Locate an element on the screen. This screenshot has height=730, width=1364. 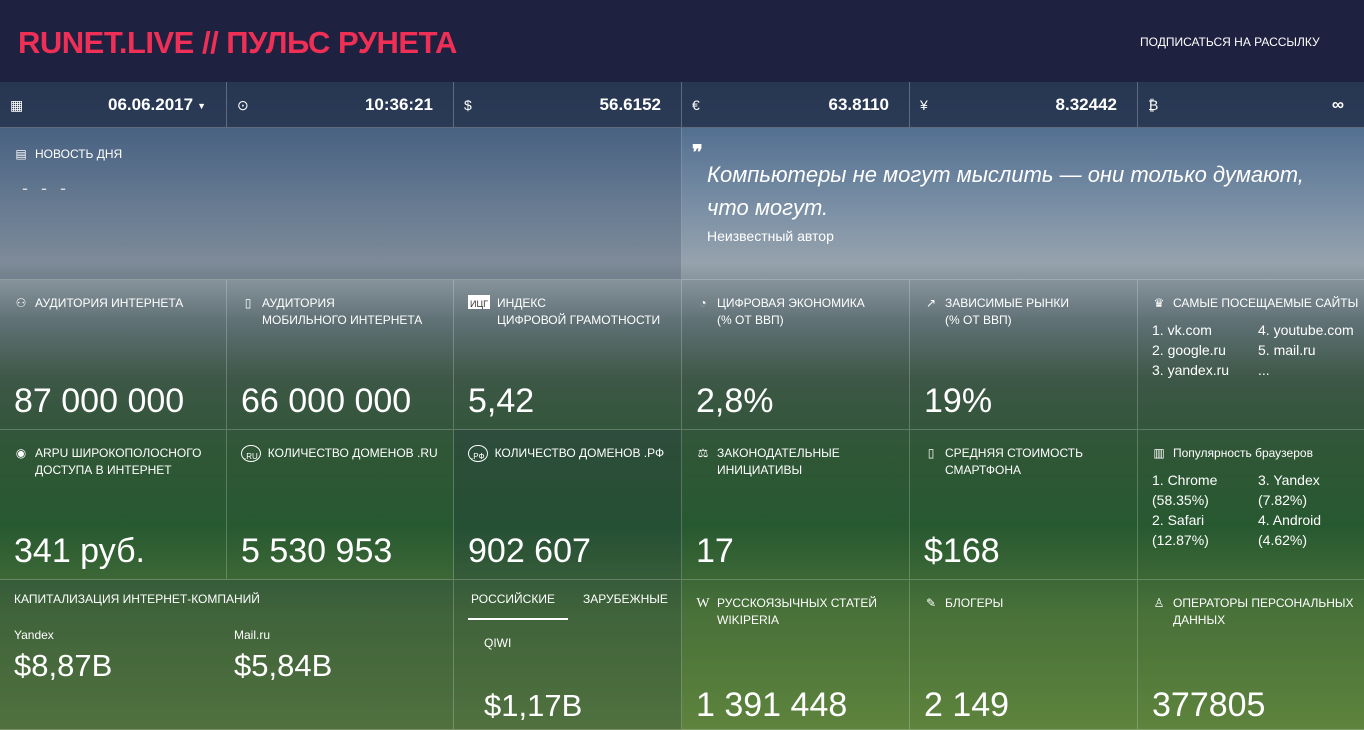
stat-title: СРЕДНЯЯ СТОИМОСТЬ is located at coordinates (1014, 453).